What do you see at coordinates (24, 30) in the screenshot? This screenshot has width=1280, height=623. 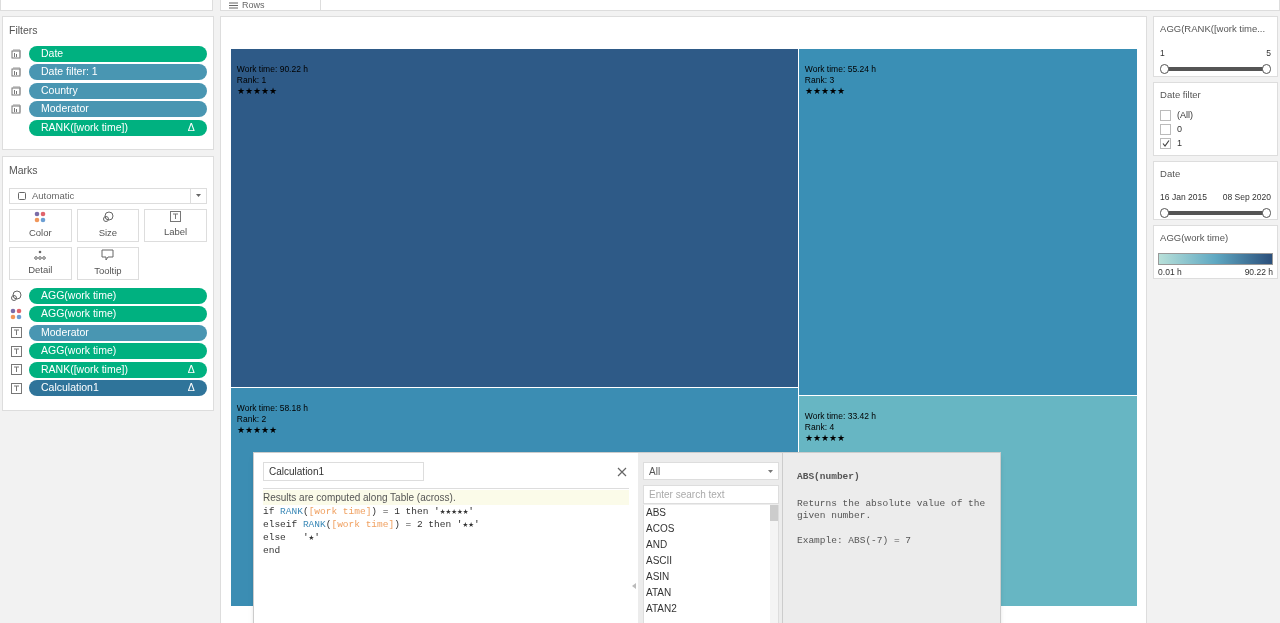 I see `panel-title: Filters` at bounding box center [24, 30].